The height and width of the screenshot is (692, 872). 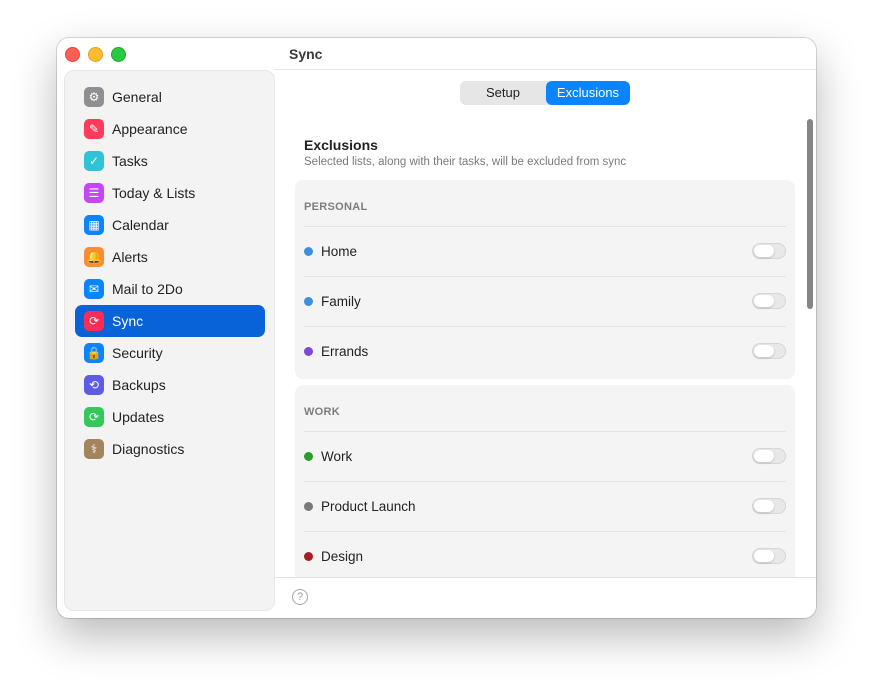 I want to click on sidebar-item-label: Alerts, so click(x=130, y=257).